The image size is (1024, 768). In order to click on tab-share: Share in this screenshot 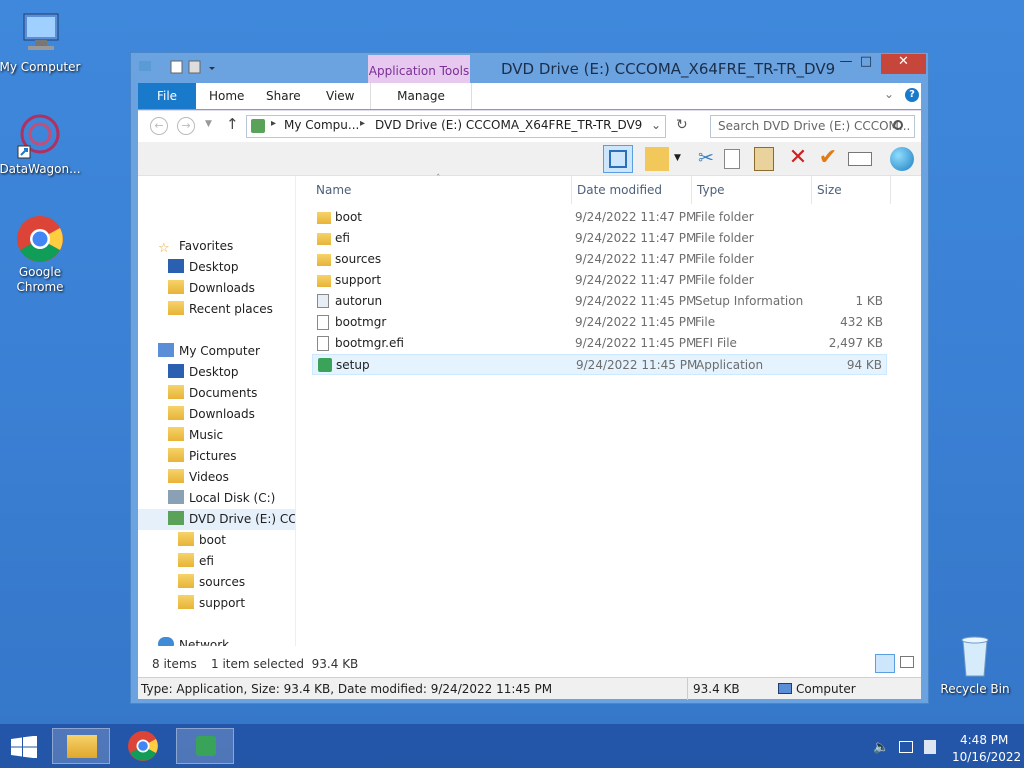, I will do `click(283, 96)`.